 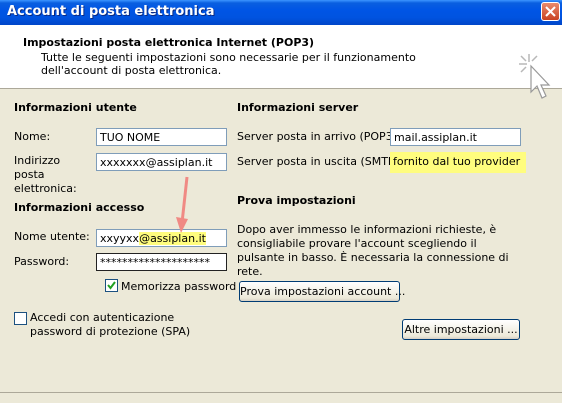 I want to click on outgoing-server-input: fornito dal tuo provider, so click(x=458, y=162).